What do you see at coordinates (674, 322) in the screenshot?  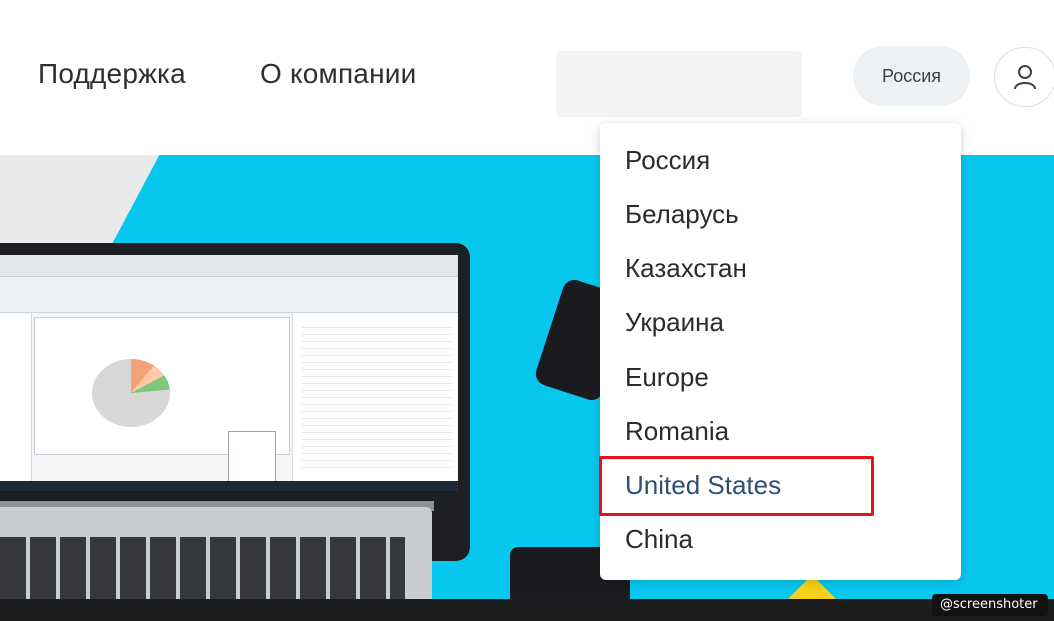 I see `region-option-ukraine: Украина` at bounding box center [674, 322].